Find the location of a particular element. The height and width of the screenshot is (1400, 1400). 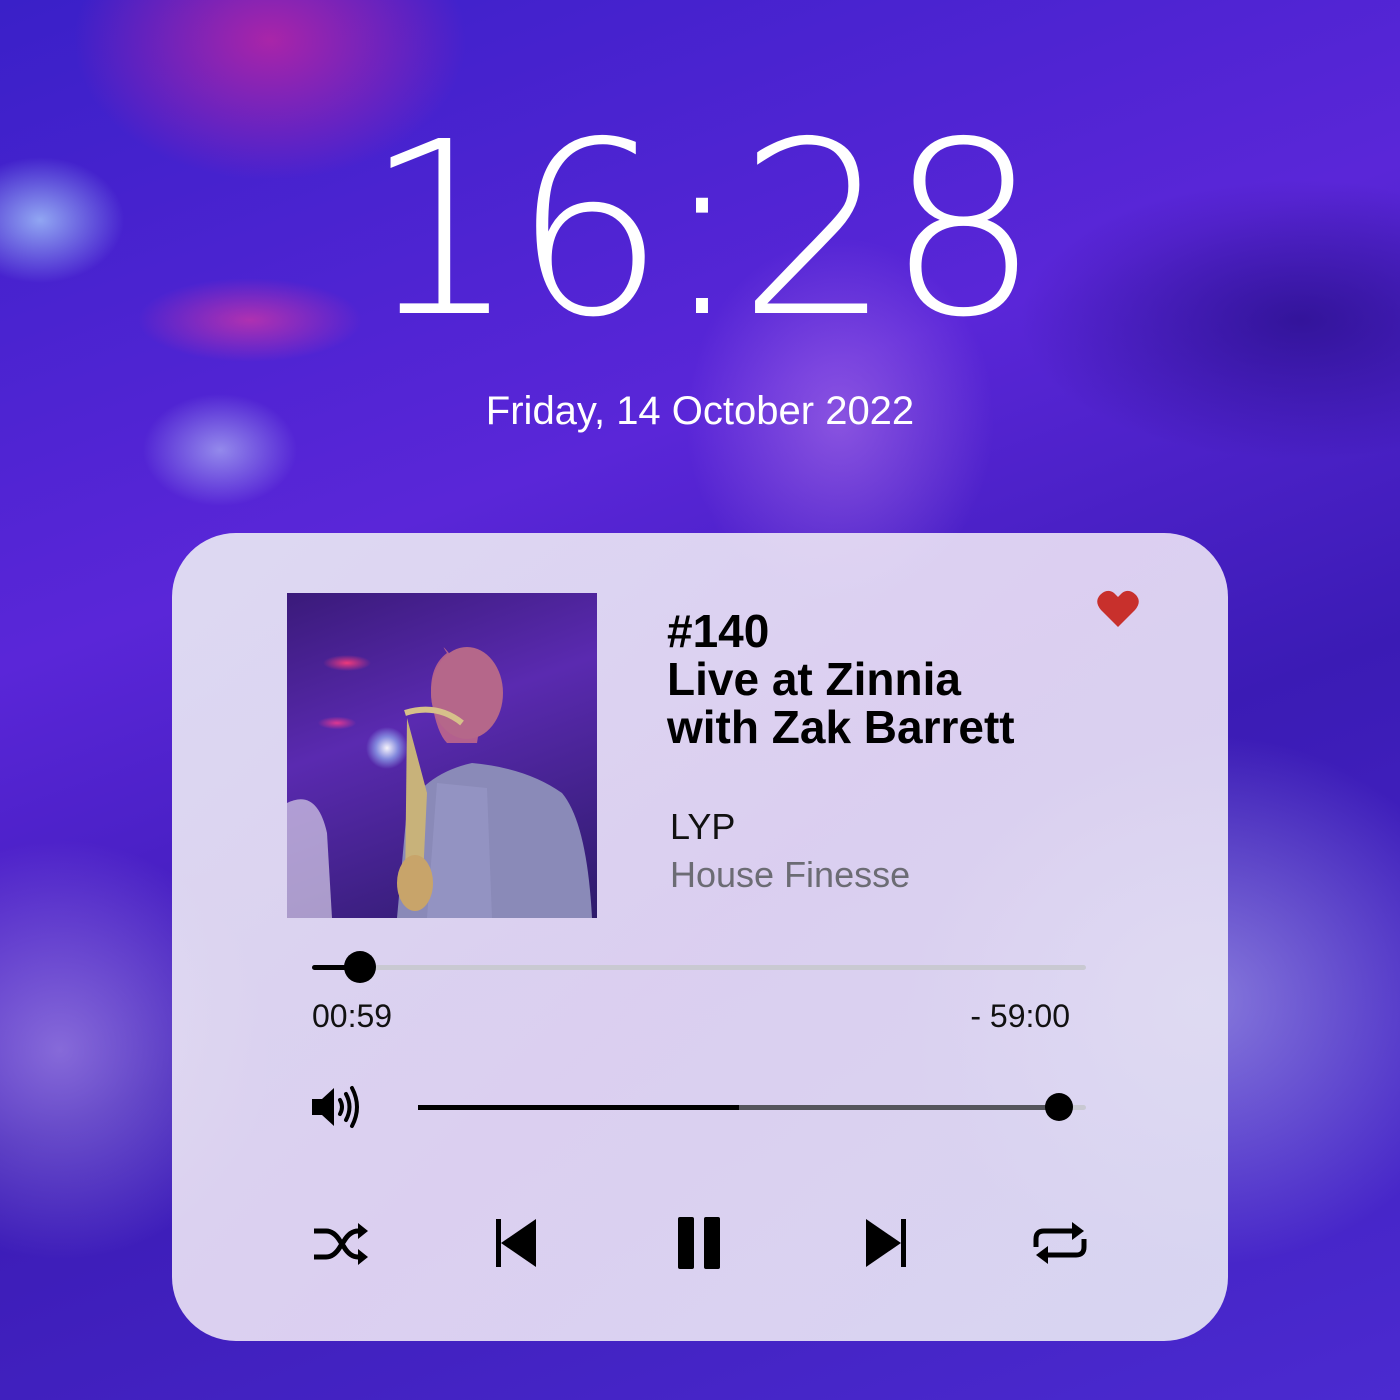

track-name-line-1: Live at Zinnia is located at coordinates (814, 679).